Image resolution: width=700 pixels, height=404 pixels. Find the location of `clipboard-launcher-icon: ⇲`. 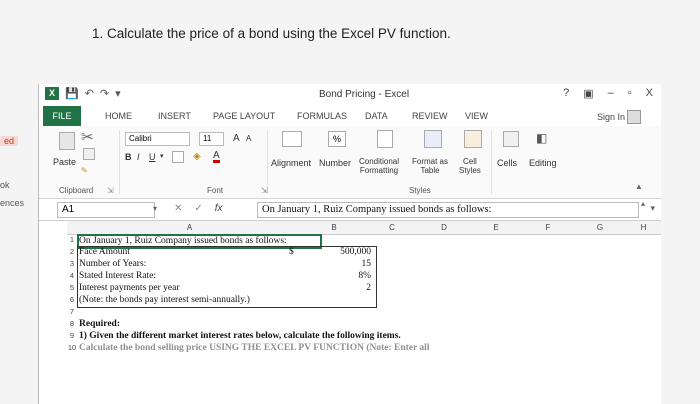

clipboard-launcher-icon: ⇲ is located at coordinates (110, 190).